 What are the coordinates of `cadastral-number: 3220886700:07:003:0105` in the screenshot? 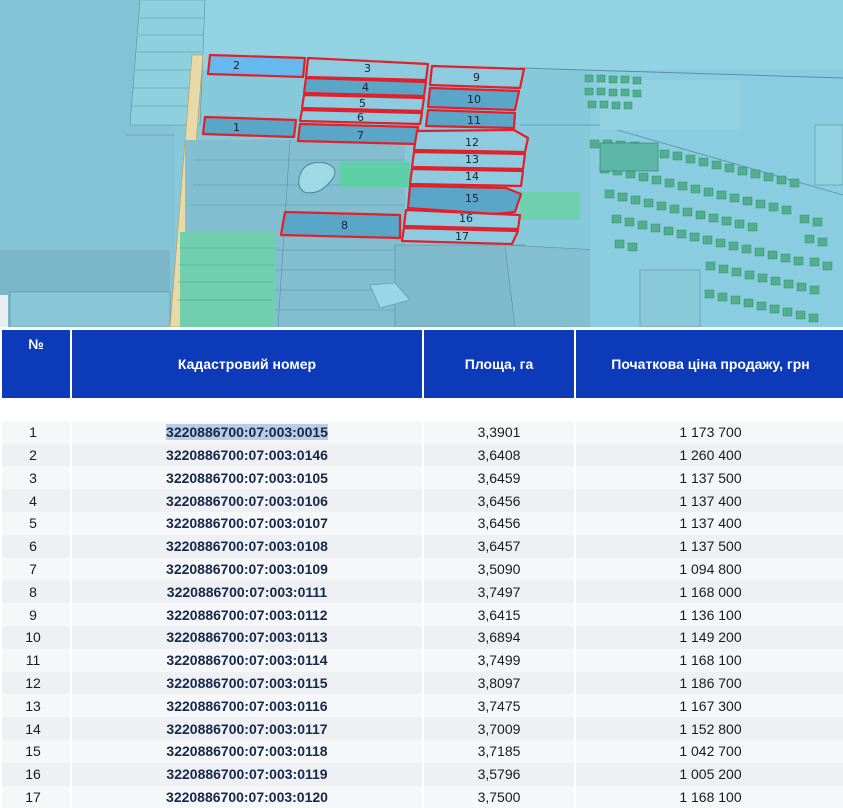 It's located at (247, 478).